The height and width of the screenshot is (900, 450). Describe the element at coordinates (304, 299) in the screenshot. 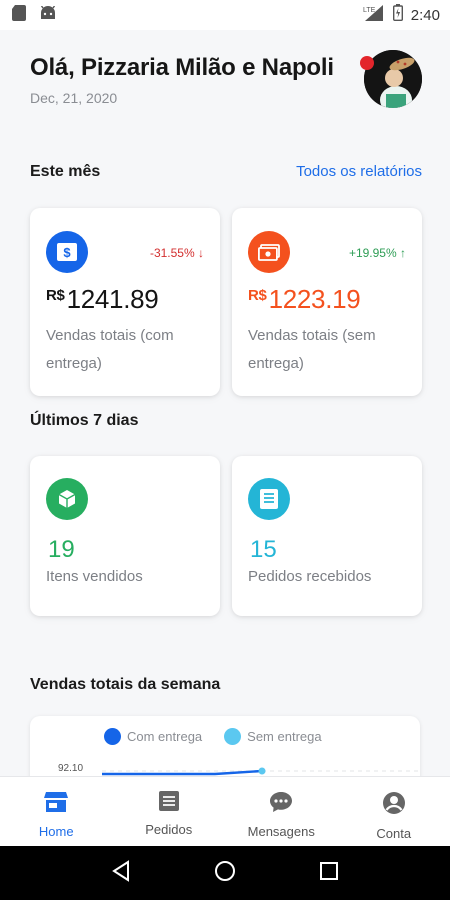

I see `sales-amount: R$1223.19` at that location.